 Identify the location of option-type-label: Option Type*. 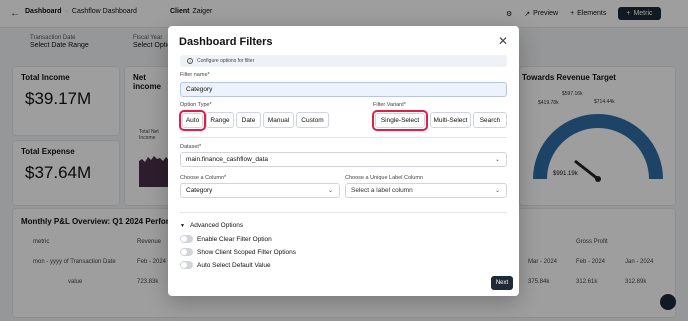
(196, 105).